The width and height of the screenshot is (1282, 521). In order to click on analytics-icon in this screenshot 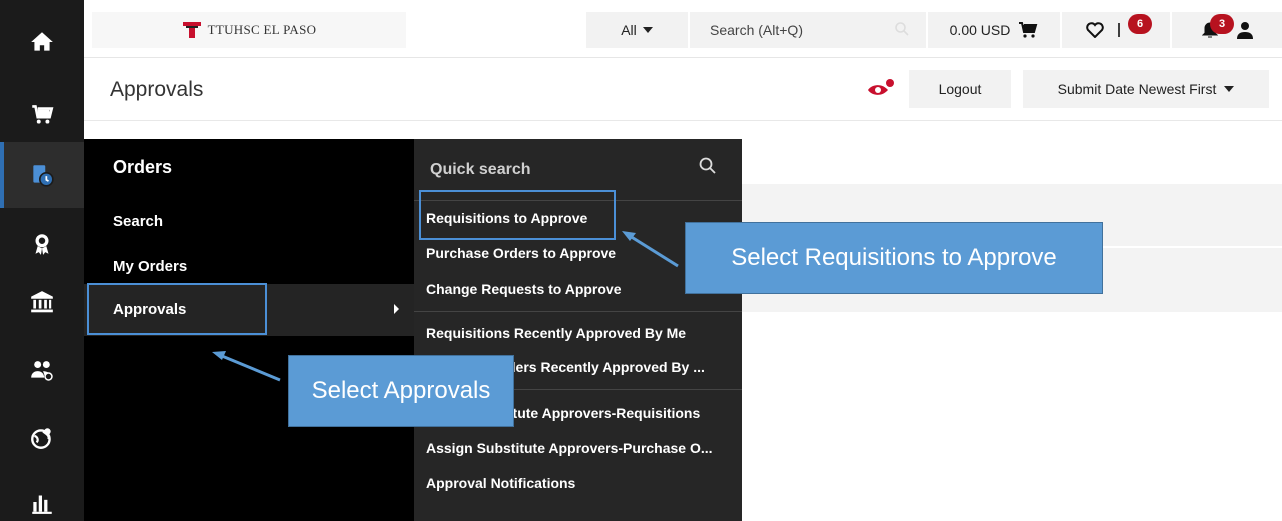, I will do `click(42, 495)`.